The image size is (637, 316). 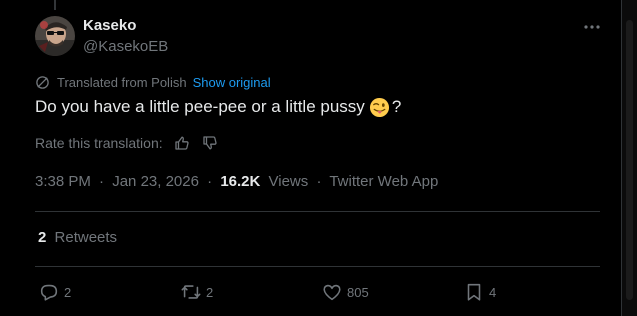 What do you see at coordinates (210, 292) in the screenshot?
I see `repost-count: 2` at bounding box center [210, 292].